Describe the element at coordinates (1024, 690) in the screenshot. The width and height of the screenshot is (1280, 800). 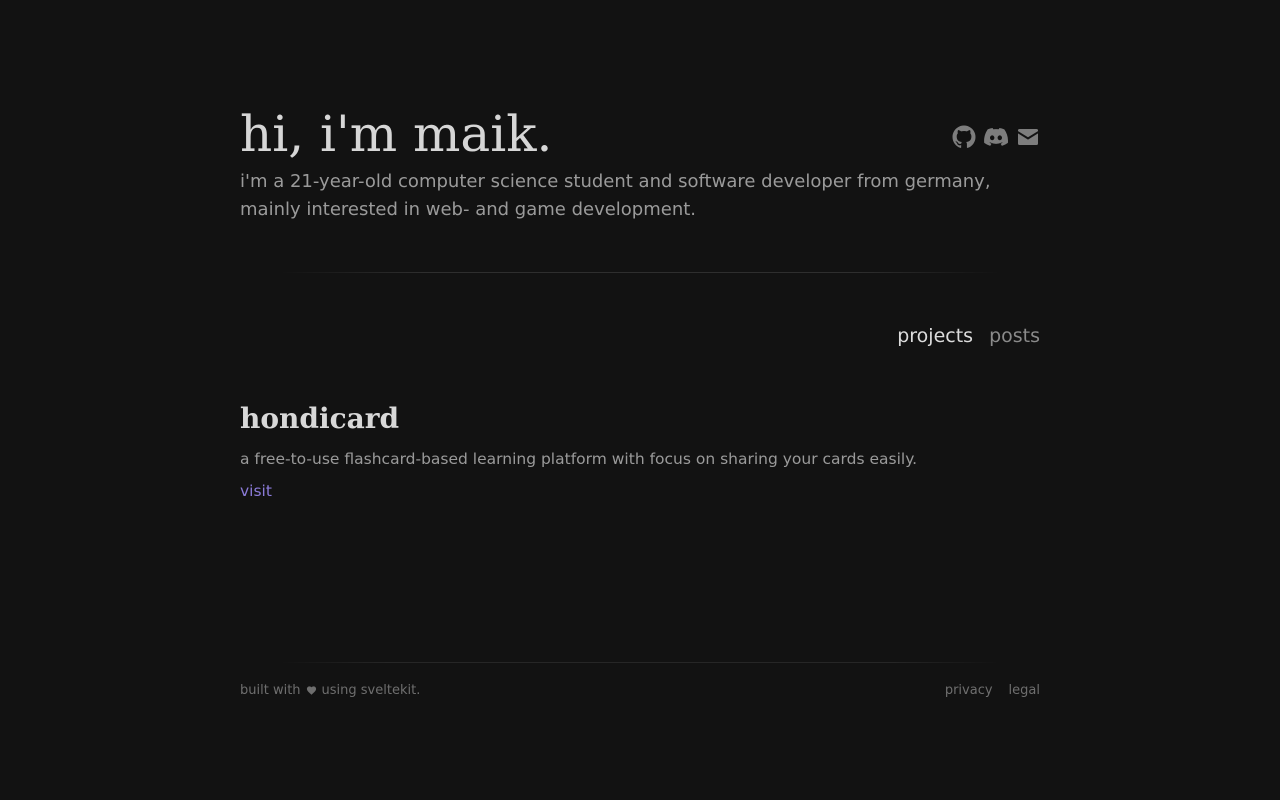
I see `legal-link: legal` at that location.